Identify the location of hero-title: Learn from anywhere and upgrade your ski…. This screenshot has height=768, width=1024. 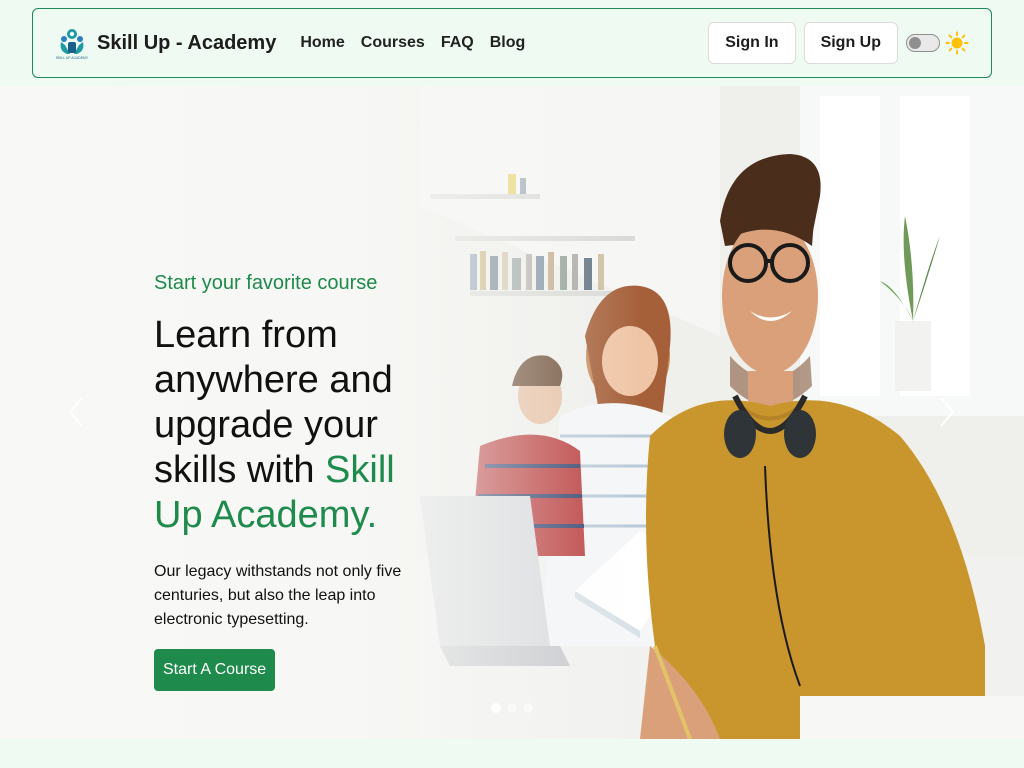
(289, 425).